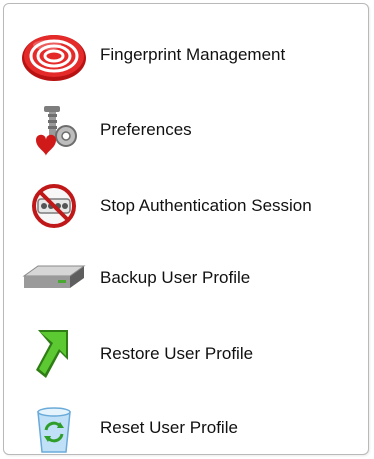 The image size is (374, 459). What do you see at coordinates (206, 205) in the screenshot?
I see `stop-authentication-session-label: Stop Authentication Session` at bounding box center [206, 205].